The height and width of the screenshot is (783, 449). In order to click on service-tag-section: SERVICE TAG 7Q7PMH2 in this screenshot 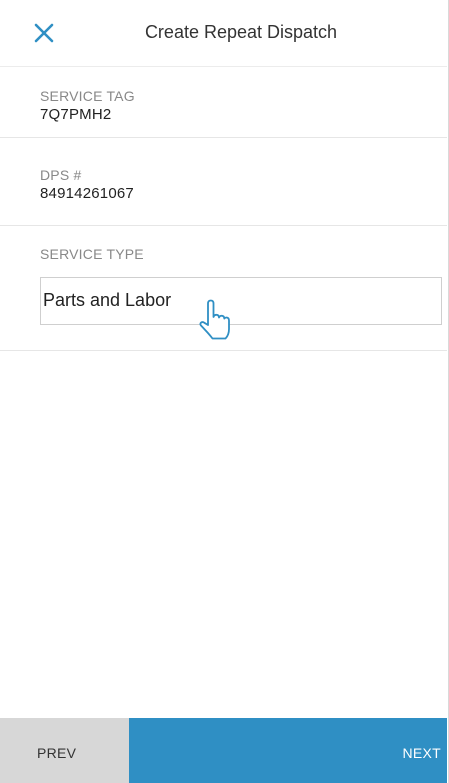, I will do `click(223, 102)`.